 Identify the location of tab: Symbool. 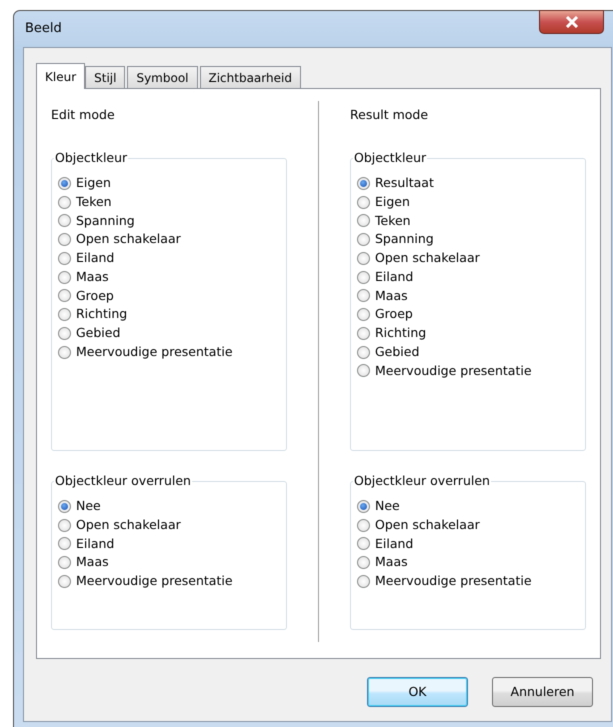
(162, 77).